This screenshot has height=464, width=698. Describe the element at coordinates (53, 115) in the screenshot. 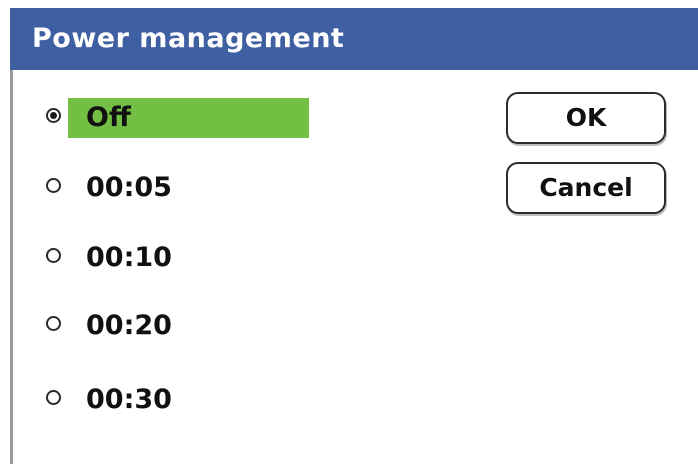

I see `radio-selected-icon` at that location.